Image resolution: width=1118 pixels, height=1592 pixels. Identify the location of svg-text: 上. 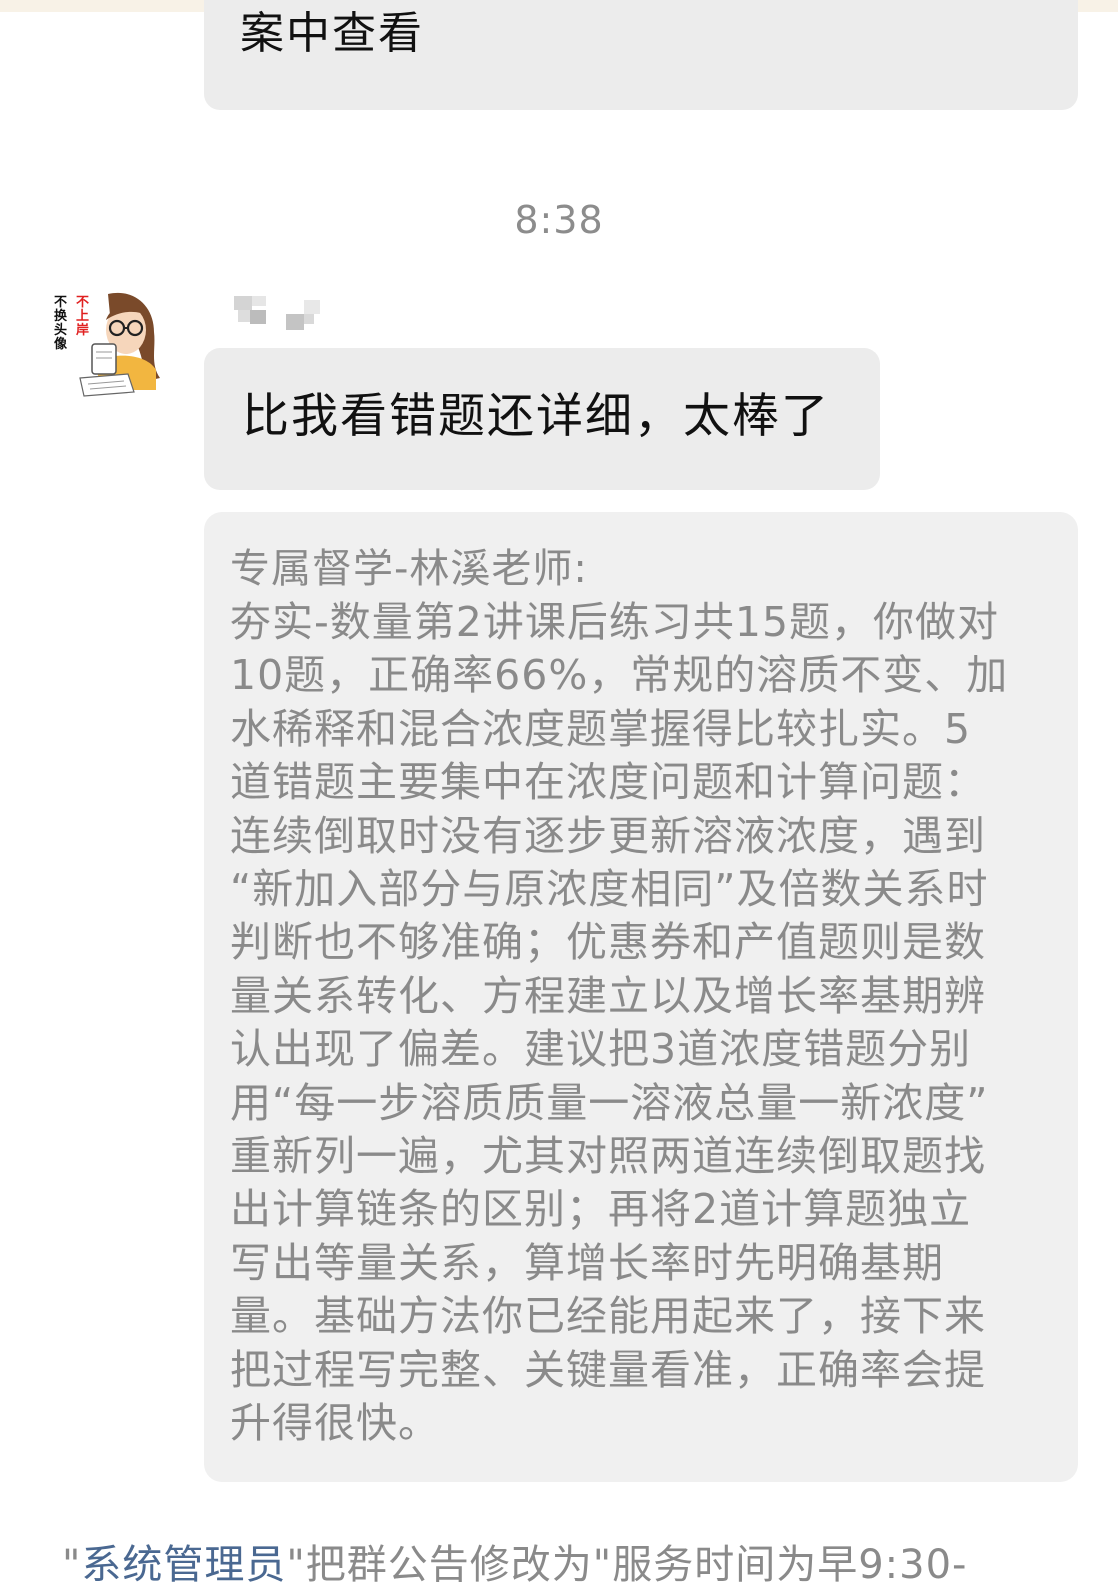
(82, 316).